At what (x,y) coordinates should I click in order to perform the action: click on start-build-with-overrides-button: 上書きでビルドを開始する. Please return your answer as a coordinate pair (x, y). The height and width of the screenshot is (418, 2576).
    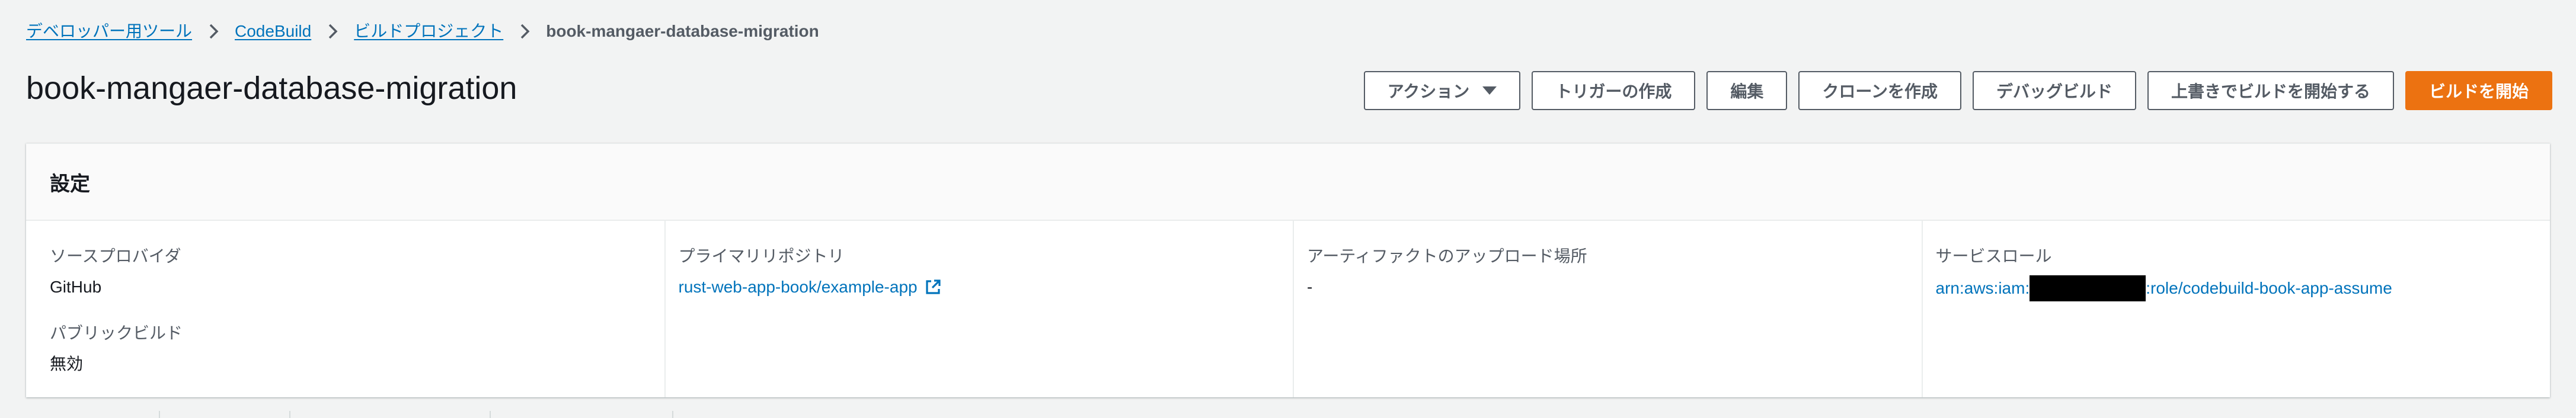
    Looking at the image, I should click on (2270, 91).